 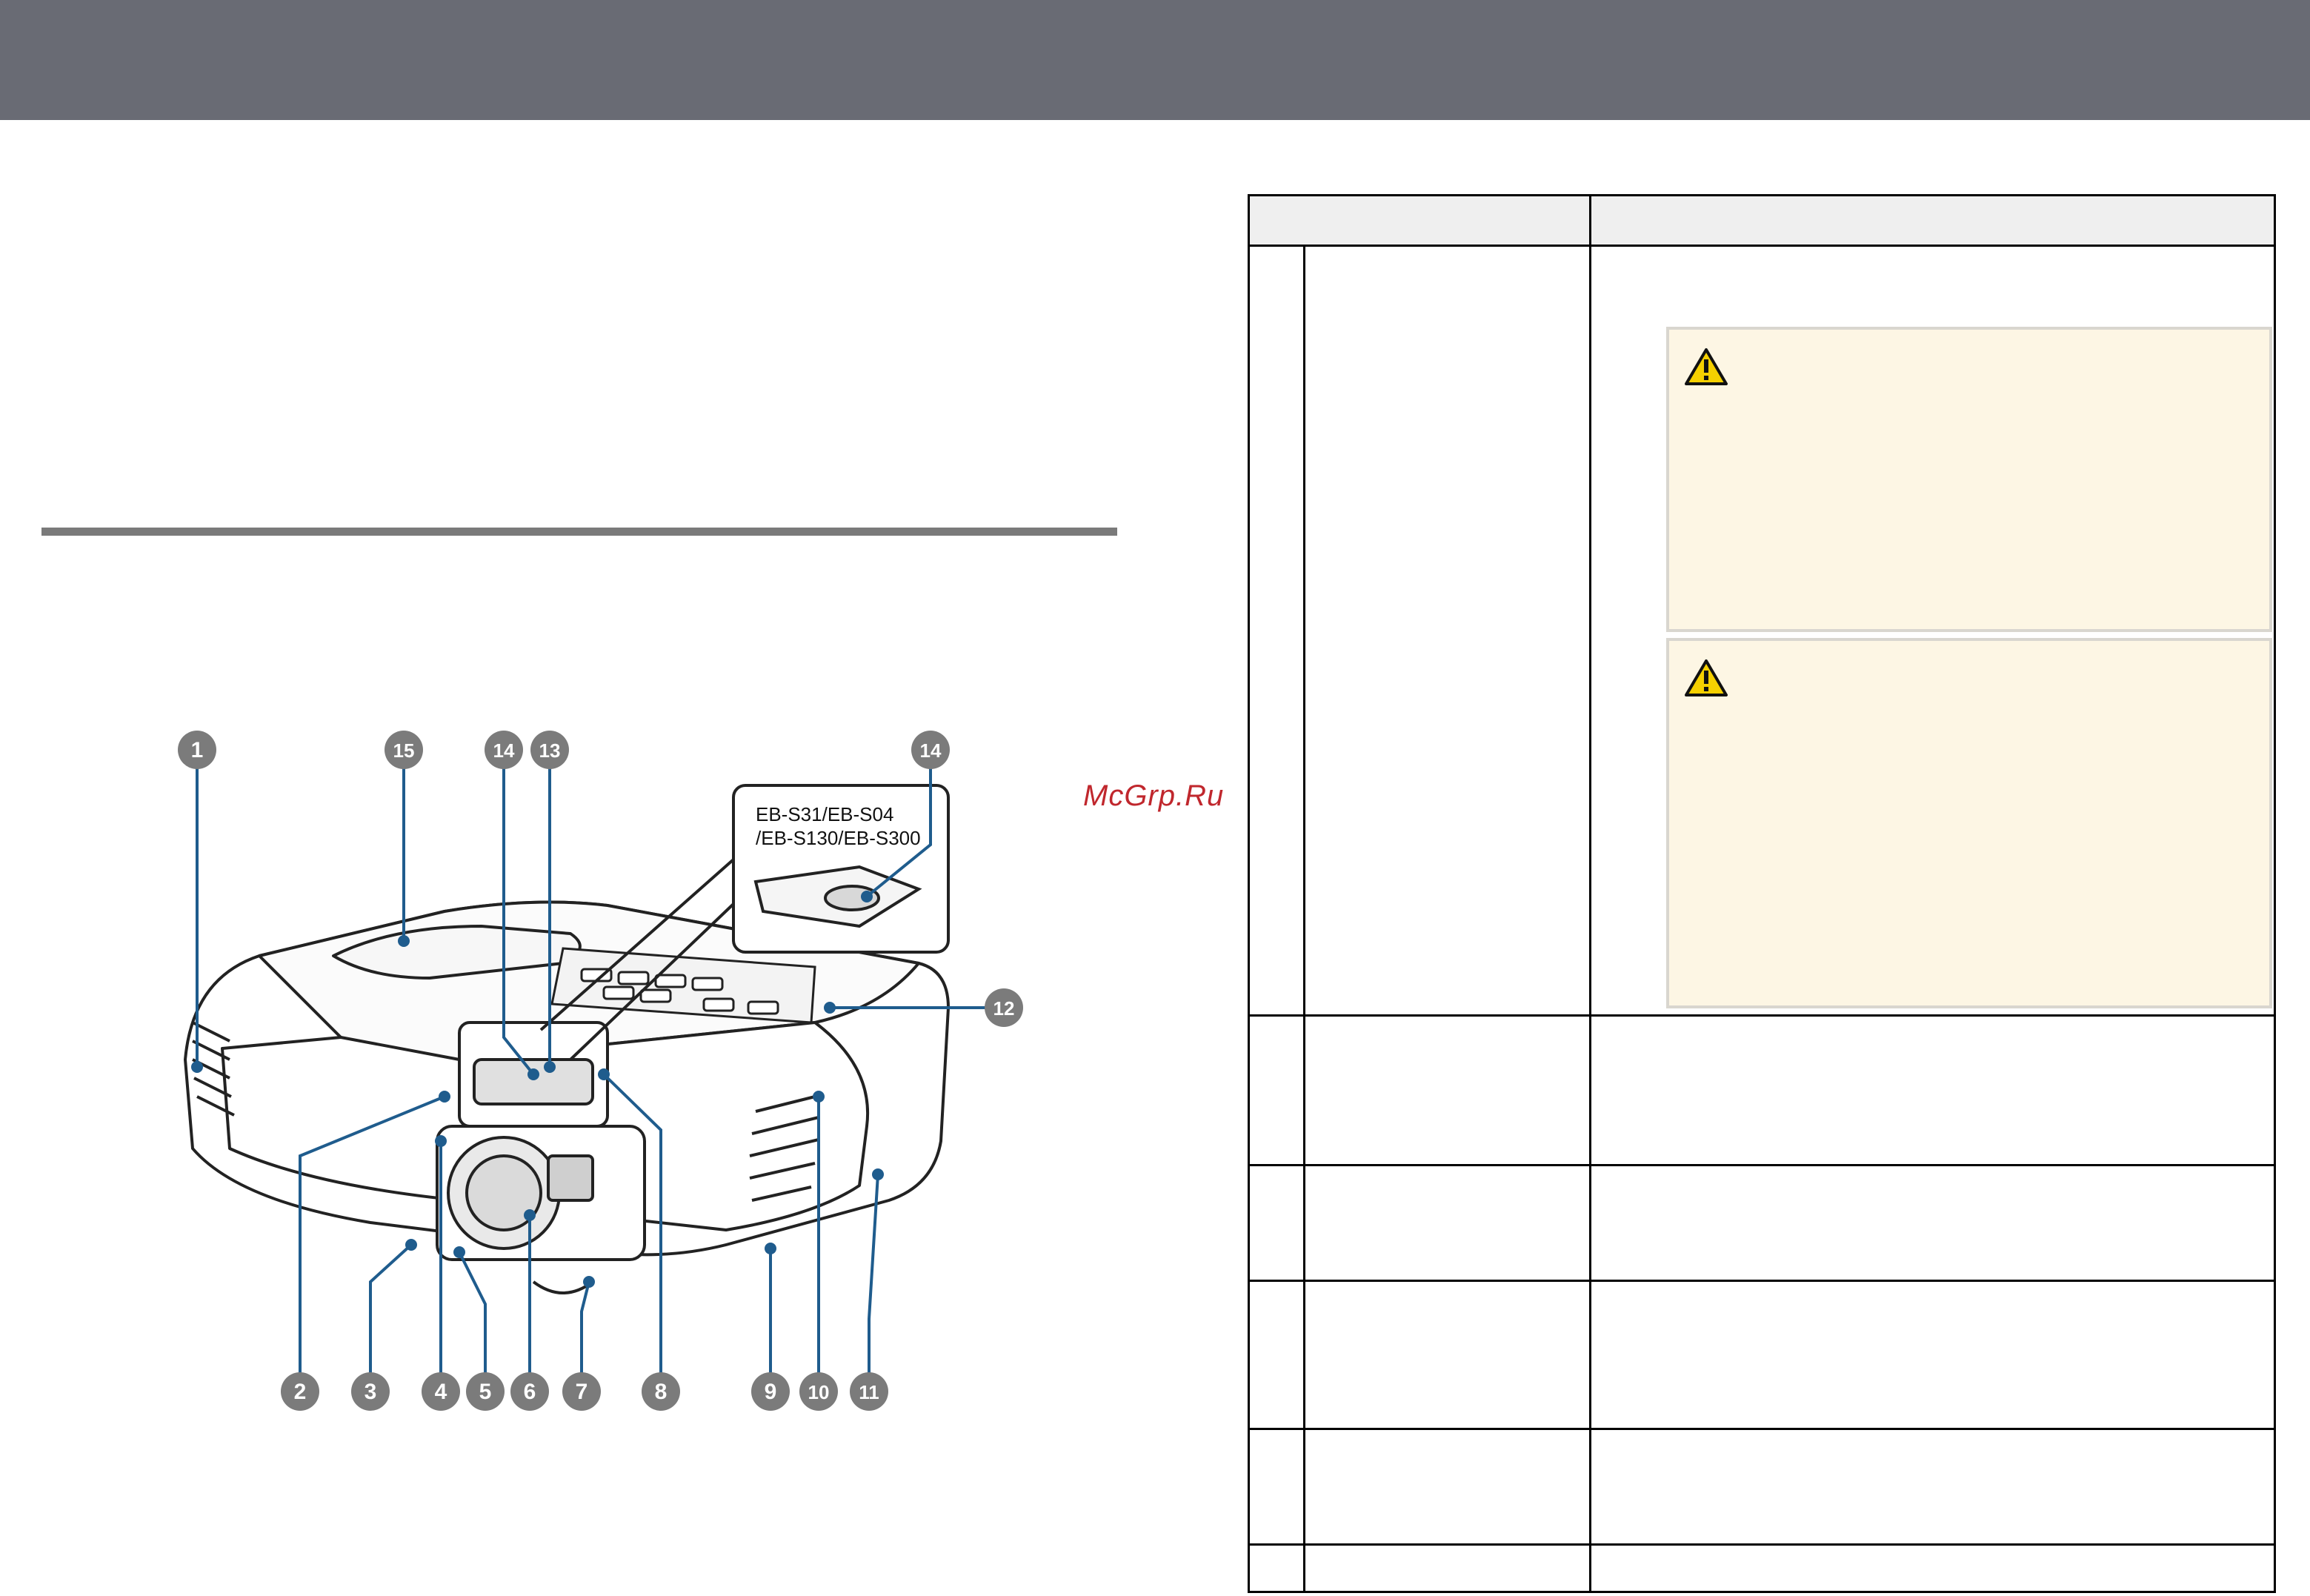 I want to click on watermark-text: McGrp.Ru, so click(x=1154, y=795).